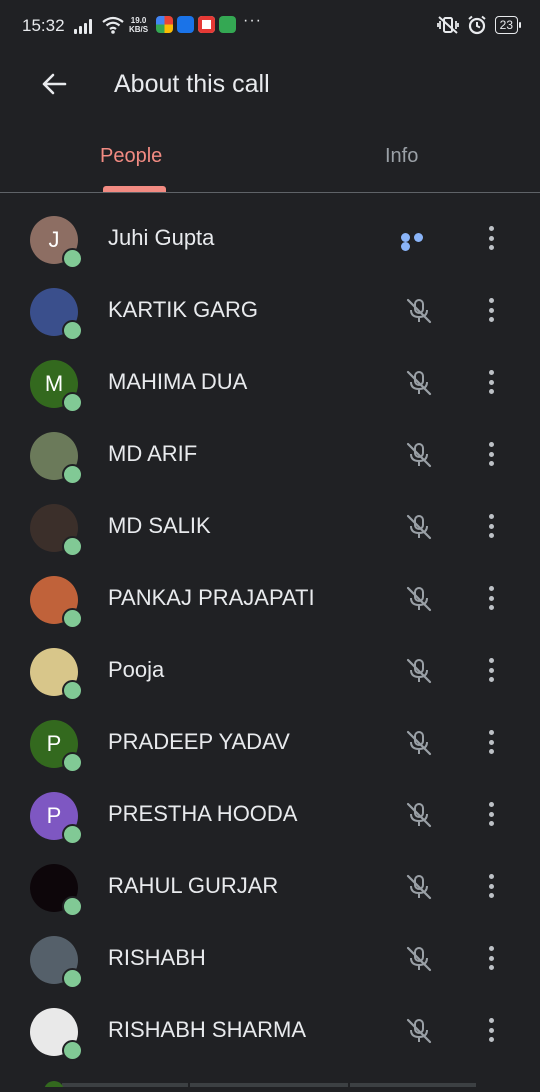 This screenshot has height=1092, width=540. Describe the element at coordinates (477, 25) in the screenshot. I see `alarm-icon` at that location.